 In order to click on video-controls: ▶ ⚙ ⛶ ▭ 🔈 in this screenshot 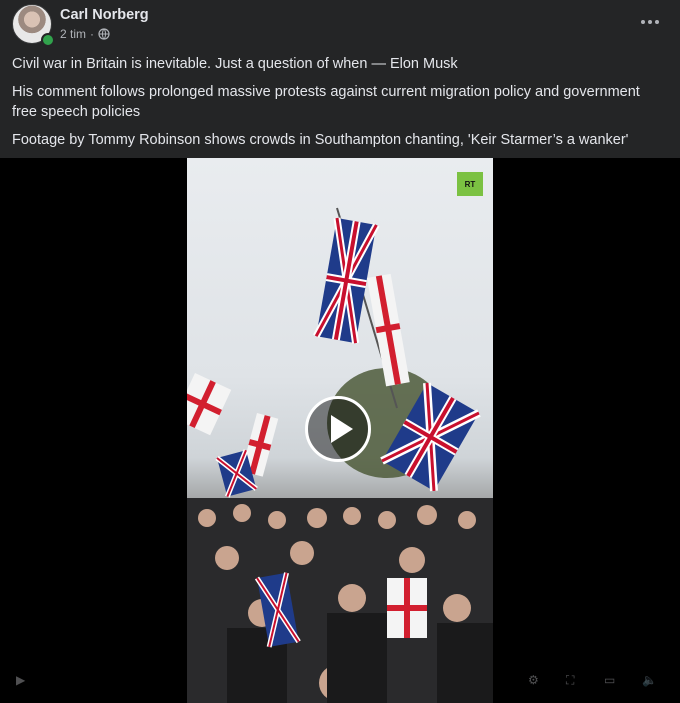, I will do `click(340, 681)`.